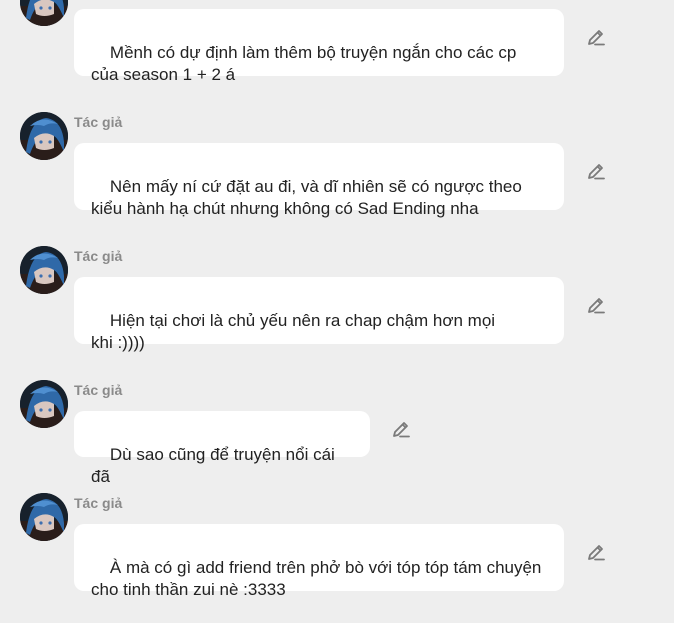 This screenshot has height=623, width=674. I want to click on message-text: Dù sao cũng để truyện nổi cái đã, so click(215, 465).